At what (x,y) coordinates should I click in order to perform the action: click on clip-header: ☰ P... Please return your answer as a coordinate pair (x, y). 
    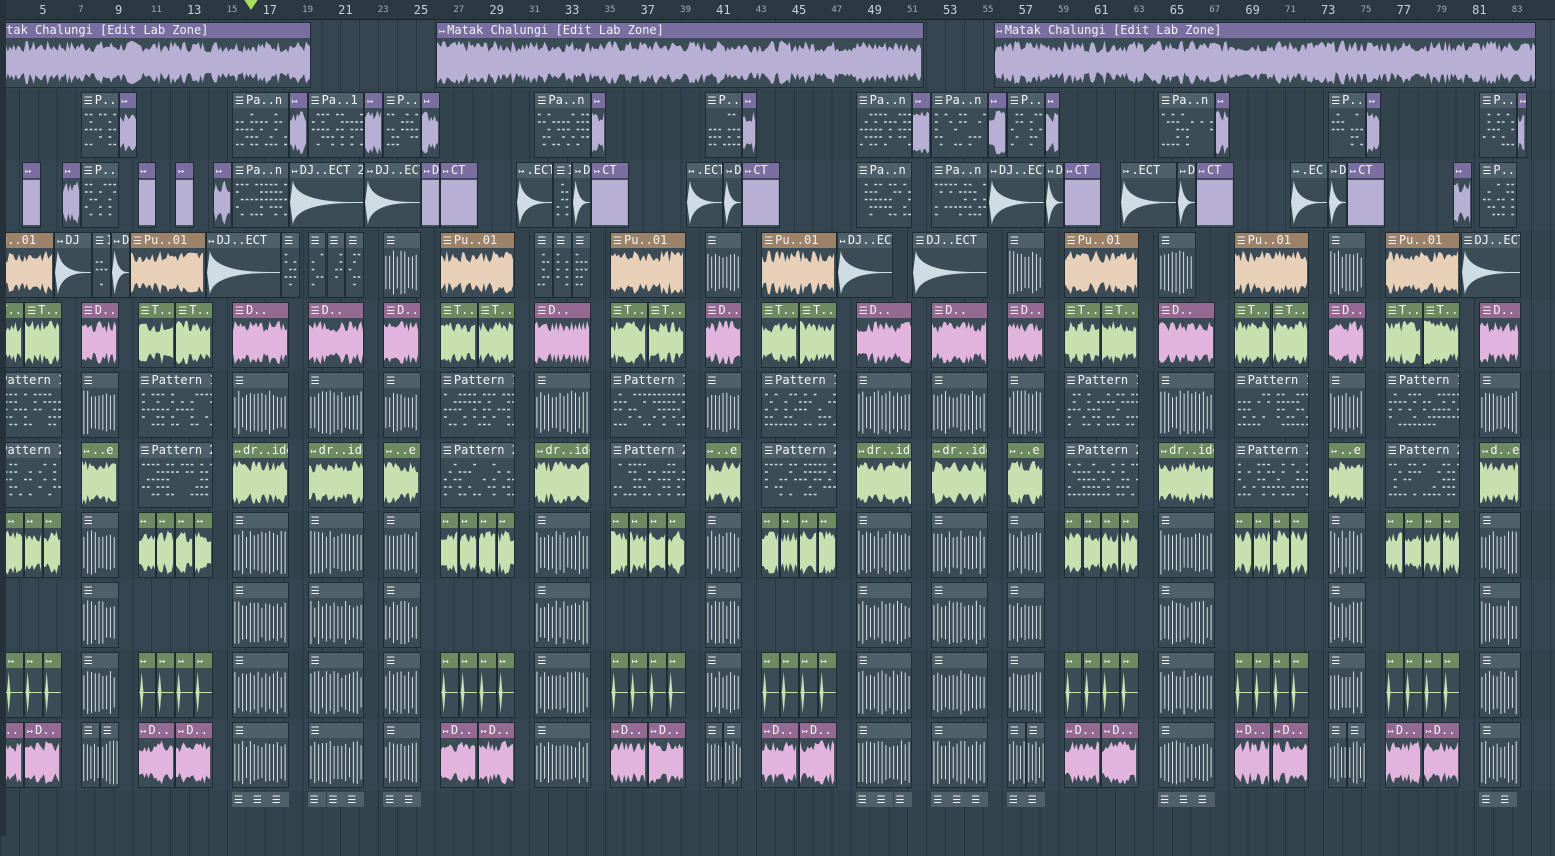
    Looking at the image, I should click on (402, 100).